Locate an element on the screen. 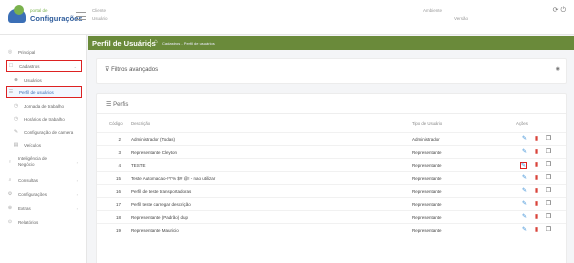 The image size is (574, 263). sidebar-item-label: Cadastros is located at coordinates (29, 66).